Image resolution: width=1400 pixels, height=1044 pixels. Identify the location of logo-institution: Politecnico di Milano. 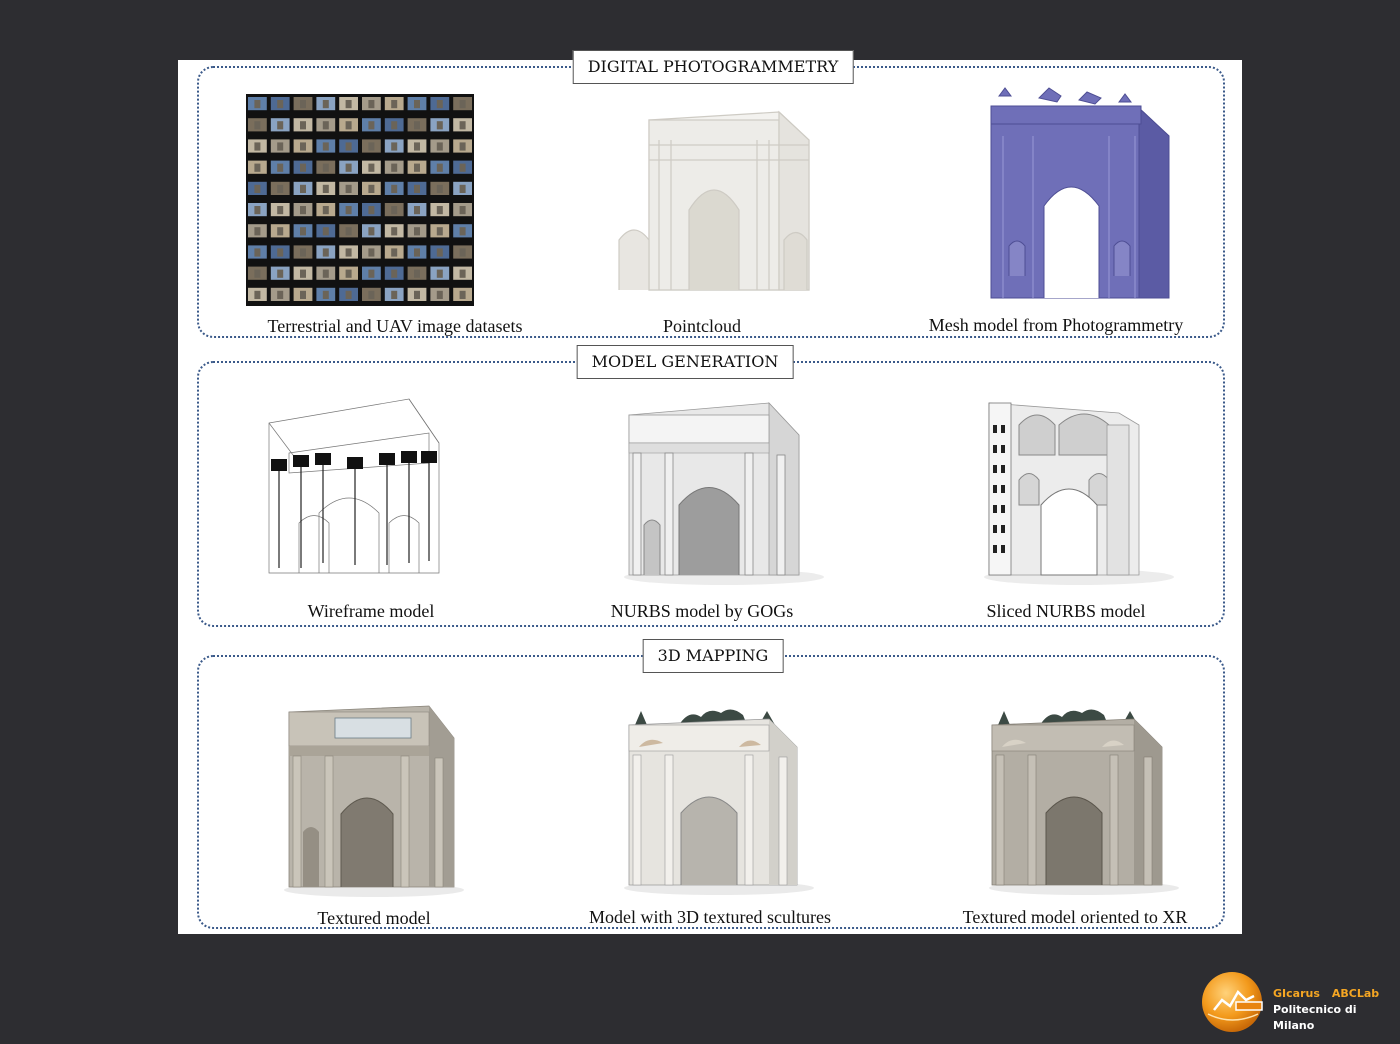
(1315, 1017).